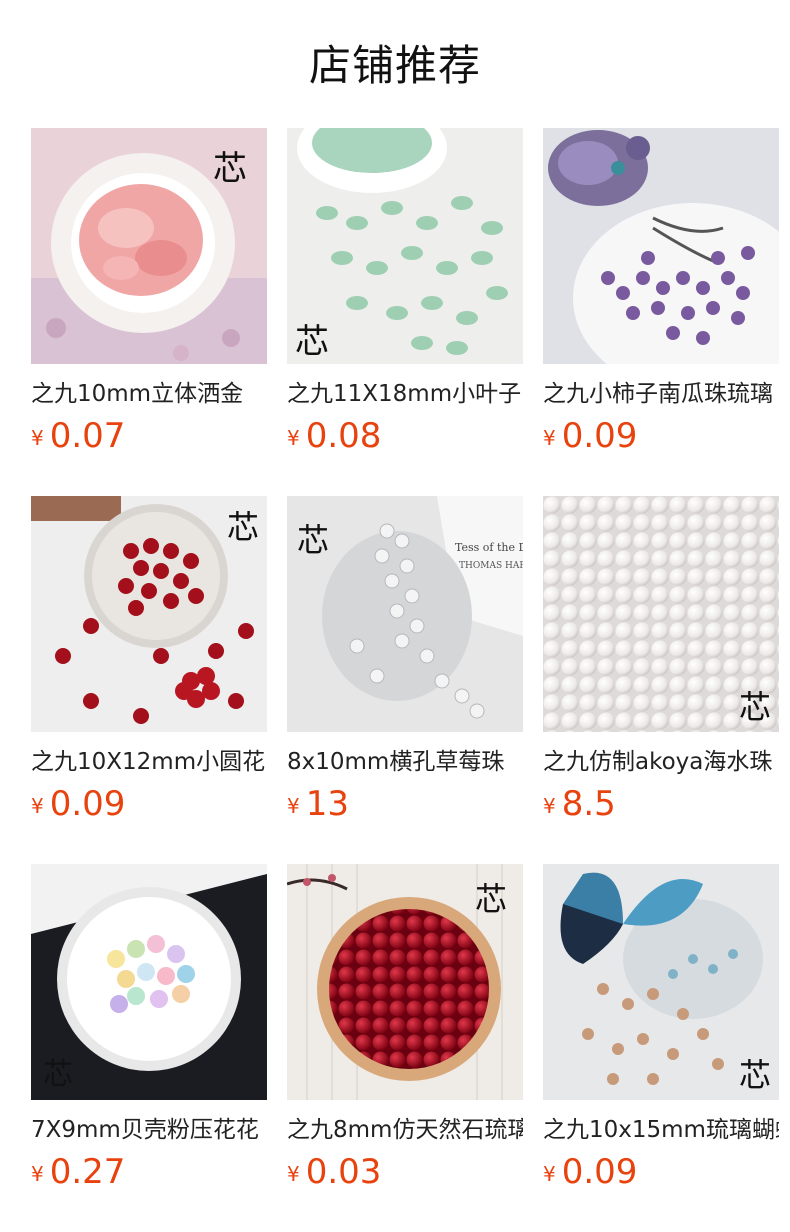 This screenshot has height=1232, width=790. Describe the element at coordinates (405, 394) in the screenshot. I see `product-name: 之九11X18mm小叶子` at that location.